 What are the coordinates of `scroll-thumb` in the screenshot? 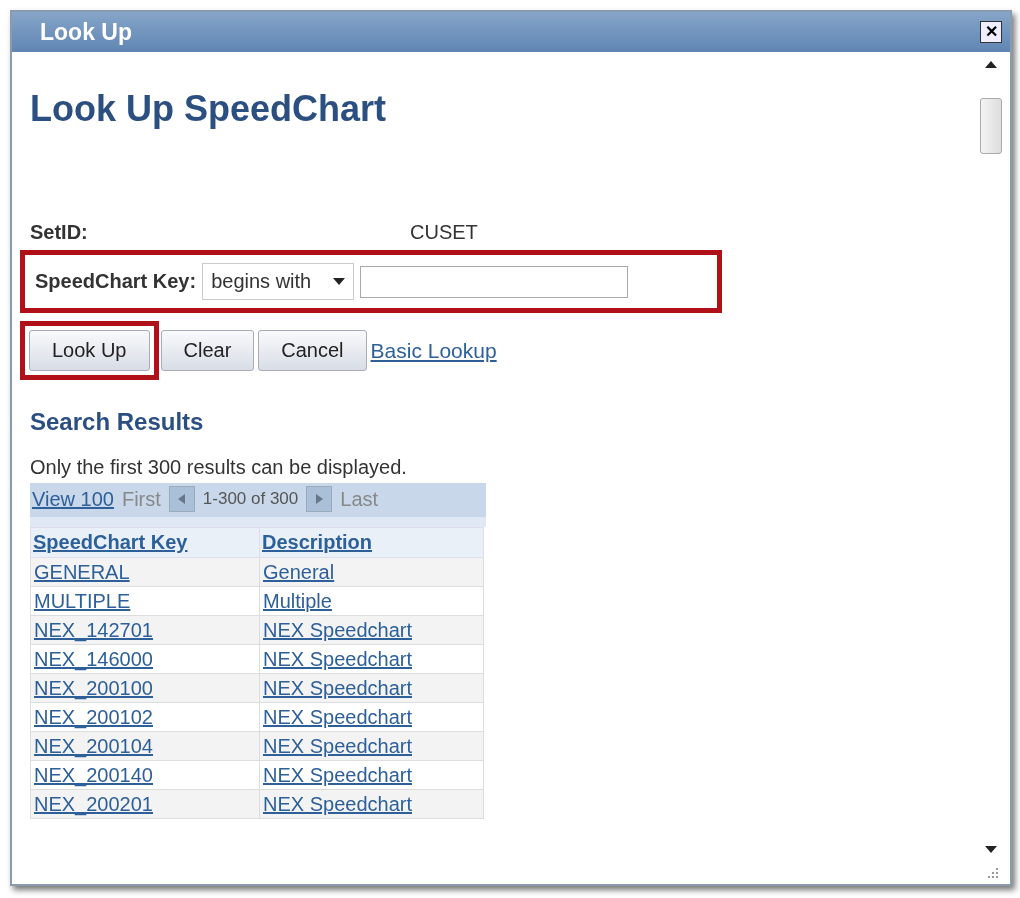 It's located at (991, 126).